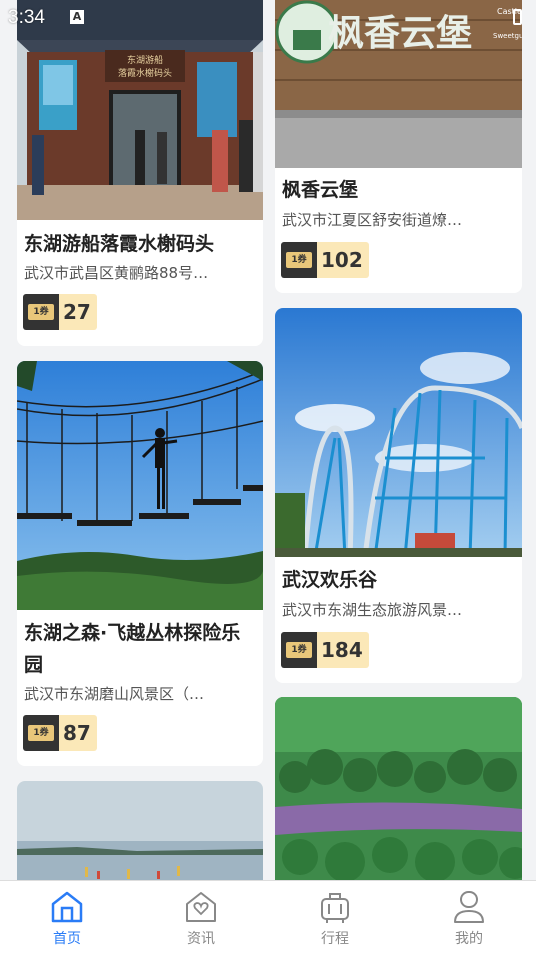 The image size is (536, 954). I want to click on sign-sweetgum-text: Sweetgum, so click(507, 36).